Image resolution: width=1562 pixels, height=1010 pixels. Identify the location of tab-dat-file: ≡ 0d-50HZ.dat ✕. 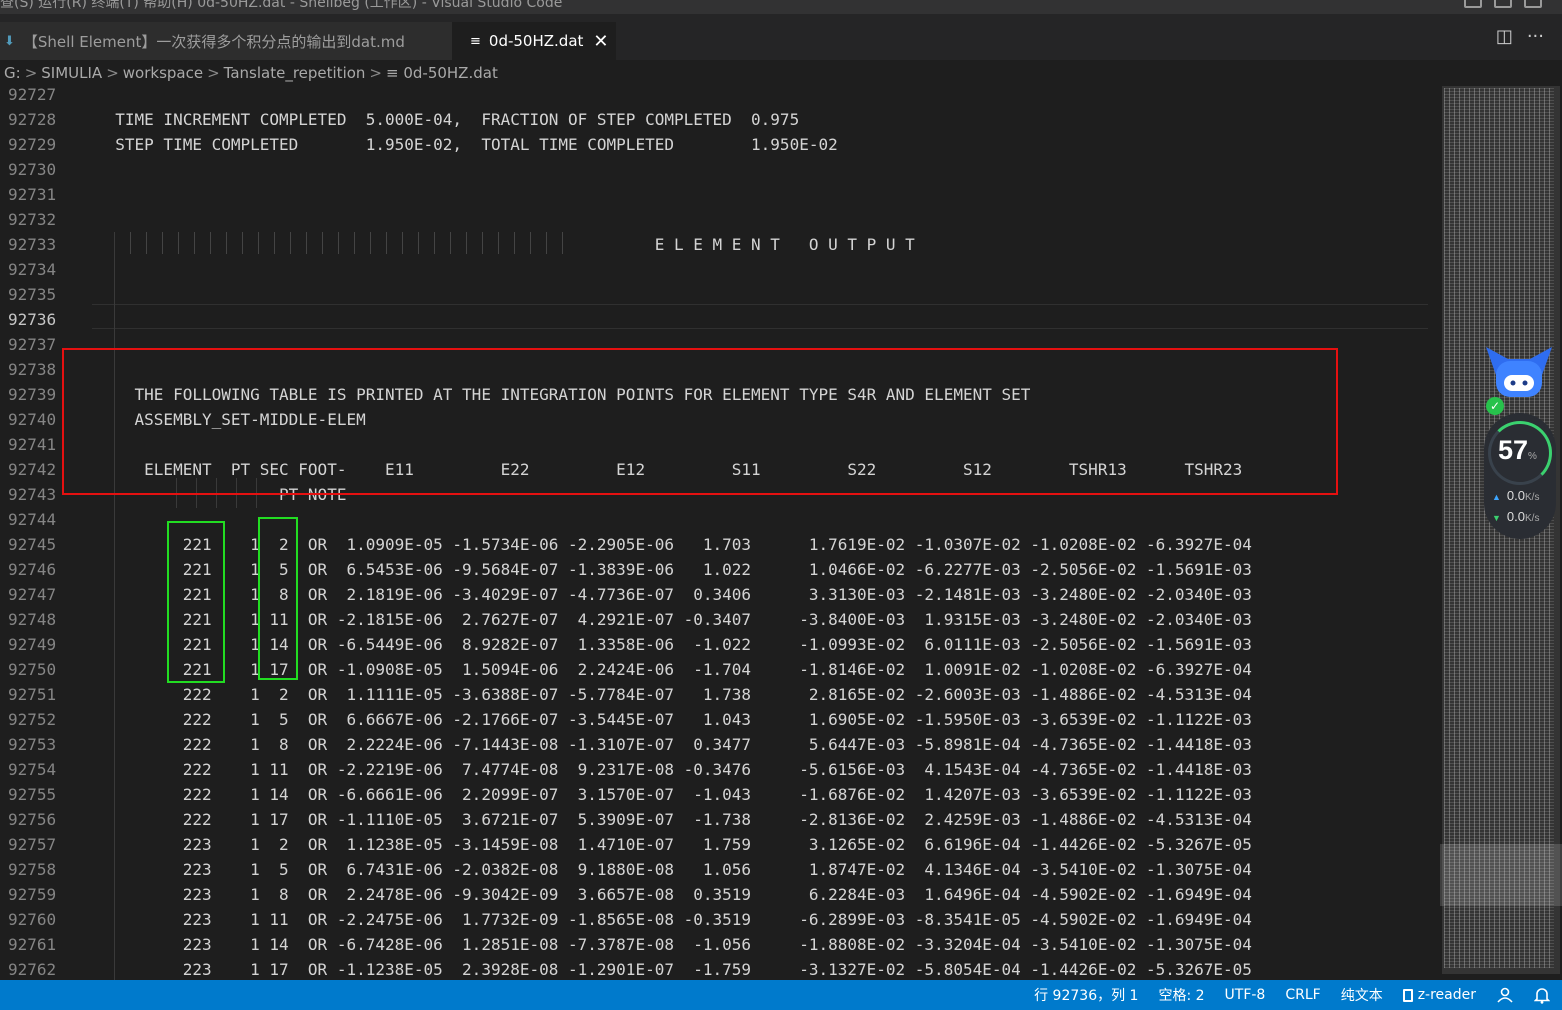
(534, 41).